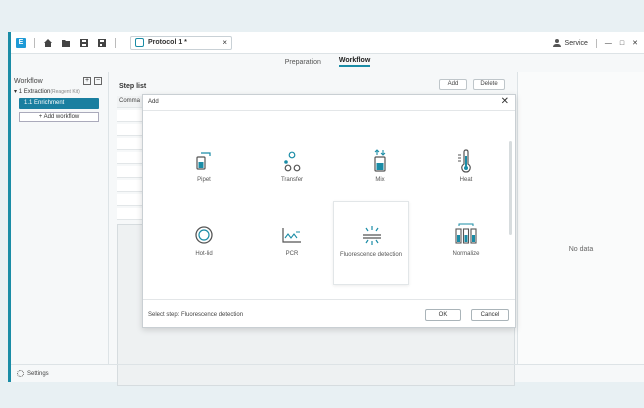 This screenshot has height=408, width=644. Describe the element at coordinates (87, 81) in the screenshot. I see `expand-all-button: +` at that location.